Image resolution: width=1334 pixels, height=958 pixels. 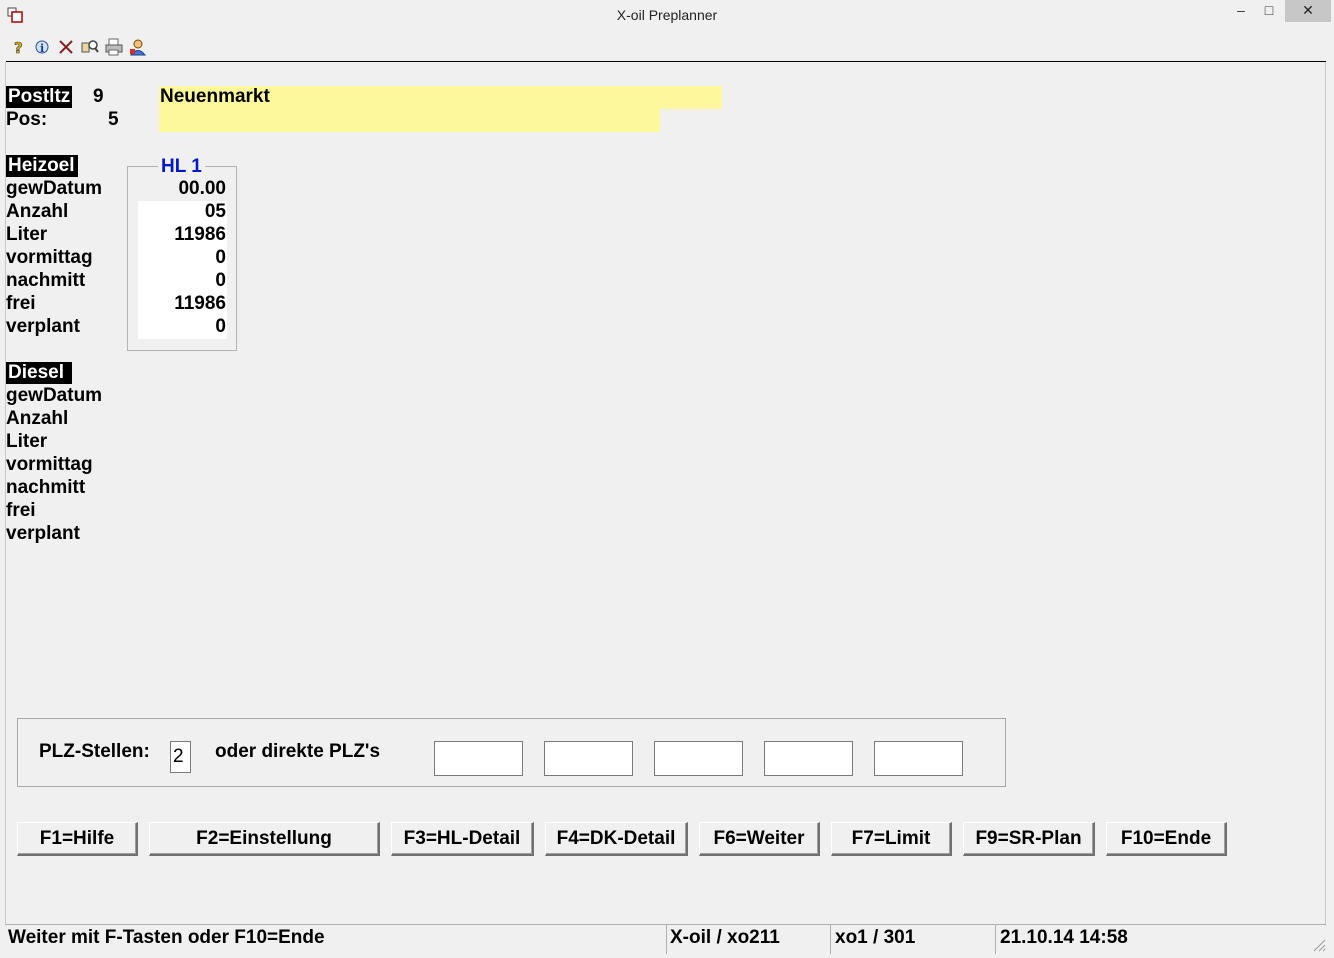 I want to click on f10-exit-button: F10=Ende, so click(x=1166, y=839).